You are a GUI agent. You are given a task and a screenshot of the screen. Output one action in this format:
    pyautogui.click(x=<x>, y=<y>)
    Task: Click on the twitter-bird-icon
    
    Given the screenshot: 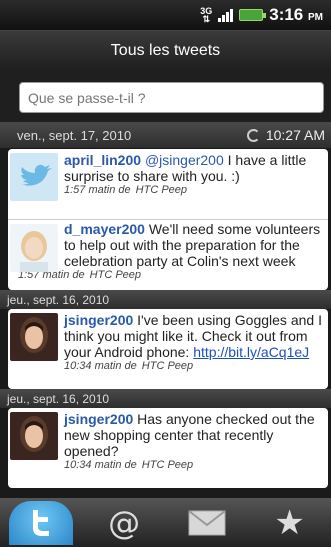 What is the action you would take?
    pyautogui.click(x=41, y=522)
    